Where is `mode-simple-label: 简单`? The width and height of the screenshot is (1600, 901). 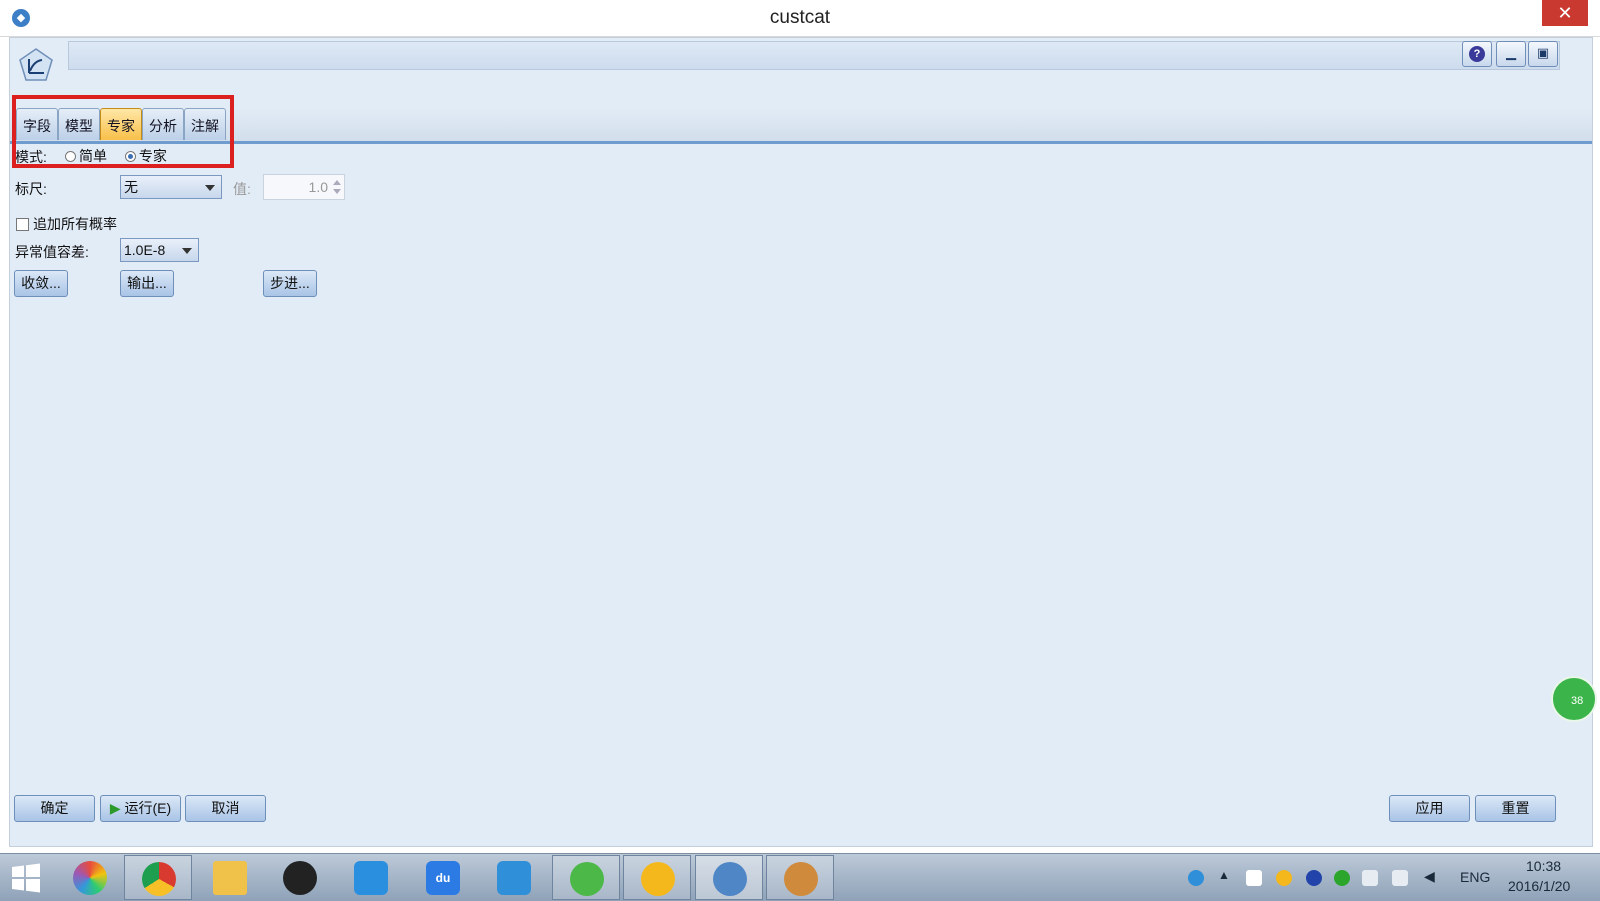 mode-simple-label: 简单 is located at coordinates (93, 156).